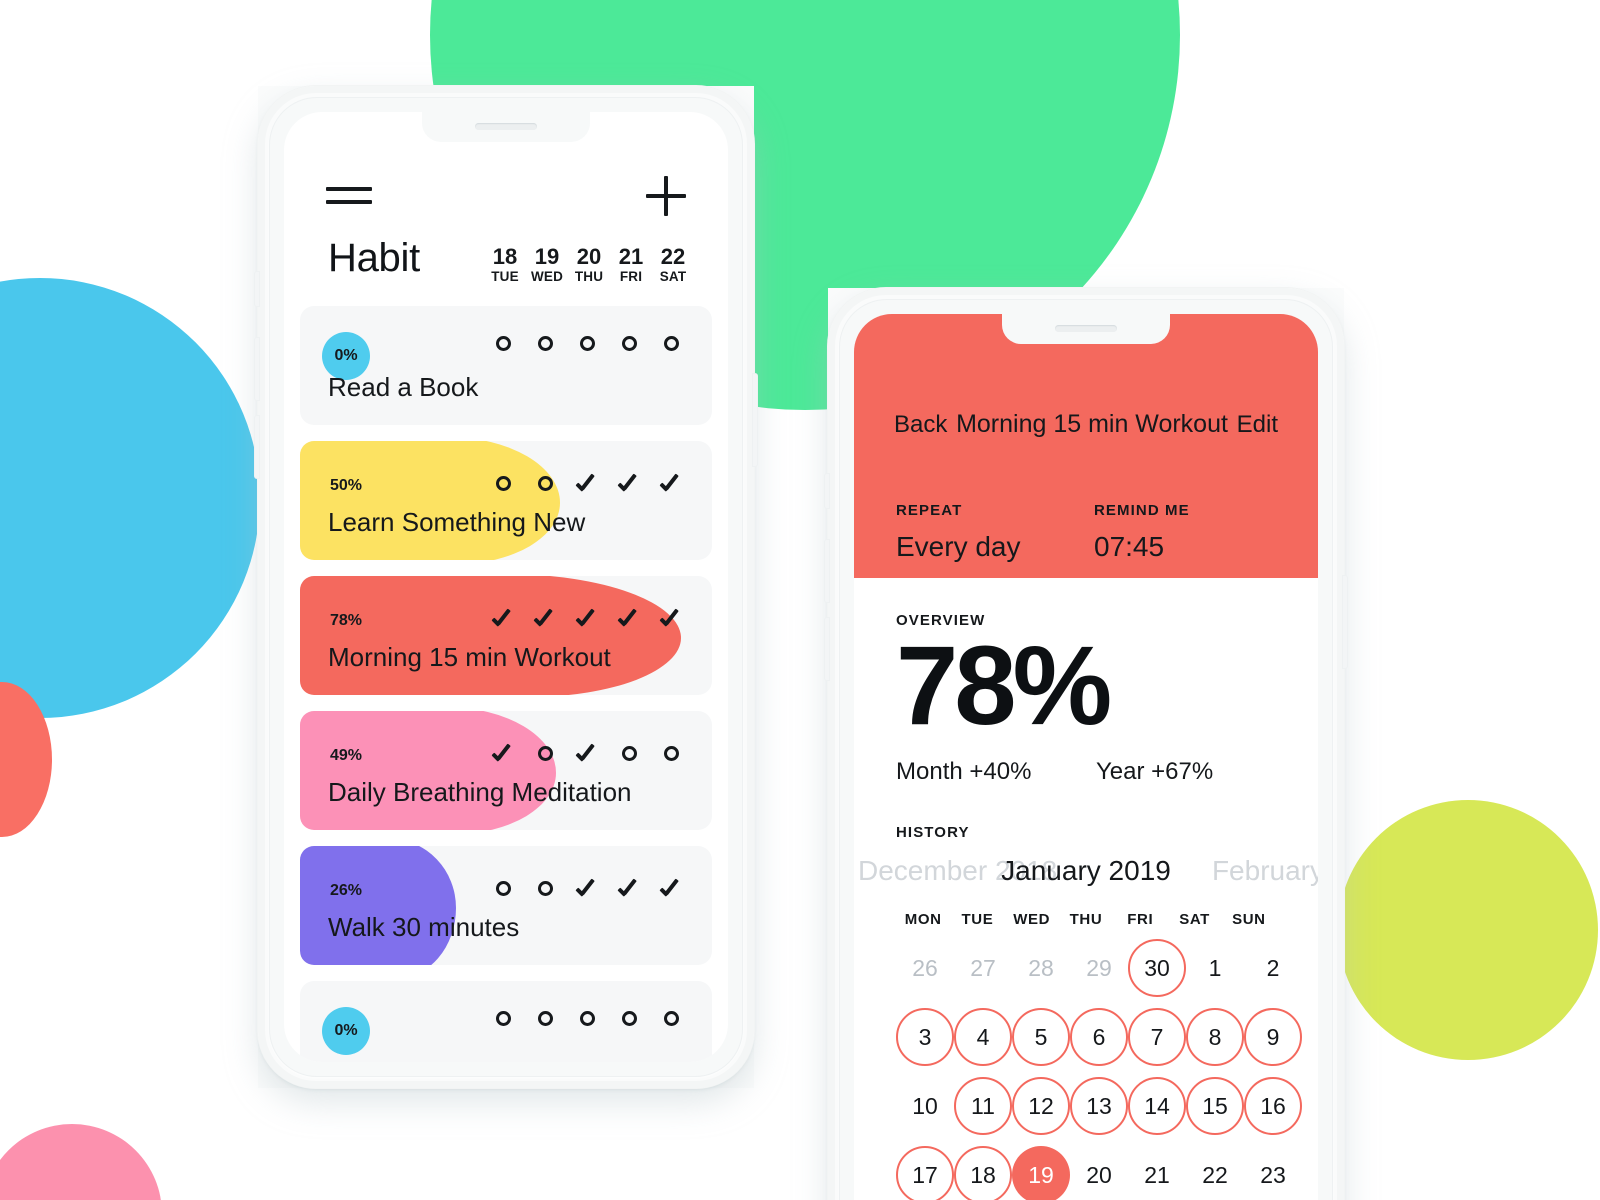  What do you see at coordinates (1273, 968) in the screenshot?
I see `calendar-cell: 2` at bounding box center [1273, 968].